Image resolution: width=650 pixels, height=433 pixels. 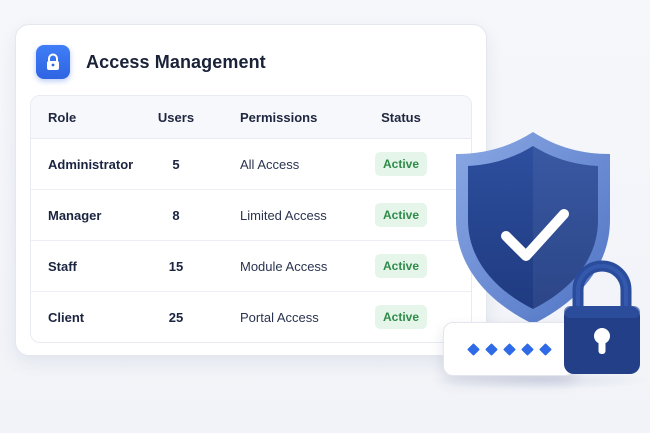 What do you see at coordinates (91, 164) in the screenshot?
I see `role-cell: Administrator` at bounding box center [91, 164].